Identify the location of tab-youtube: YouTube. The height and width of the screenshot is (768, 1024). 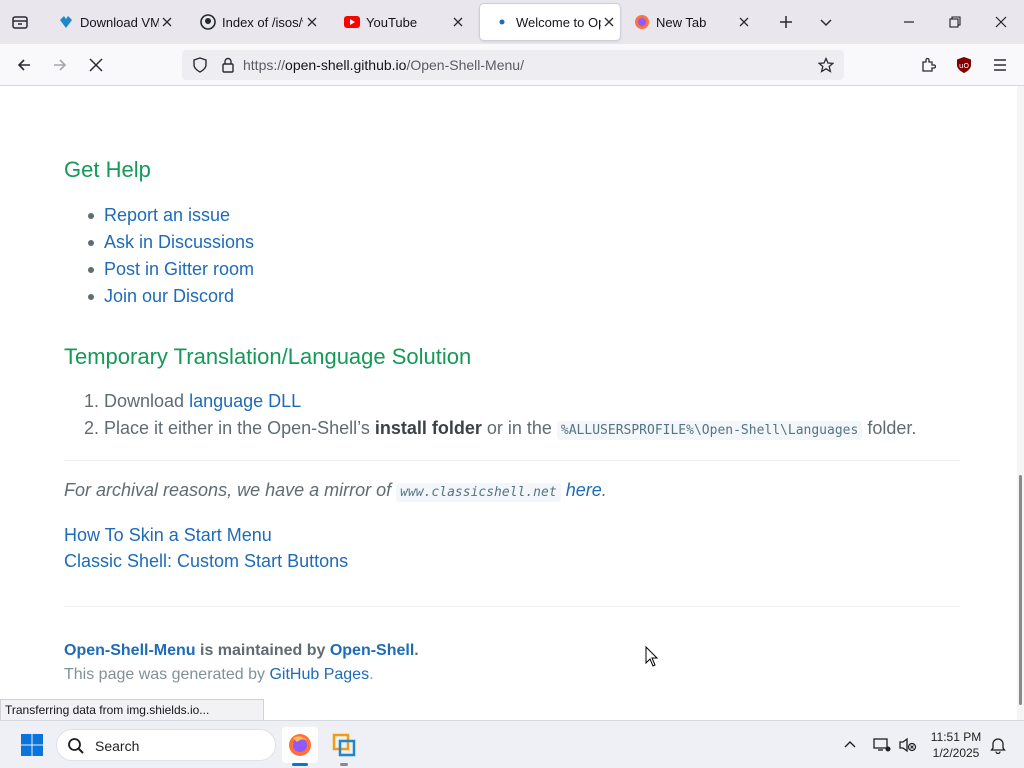
(402, 22).